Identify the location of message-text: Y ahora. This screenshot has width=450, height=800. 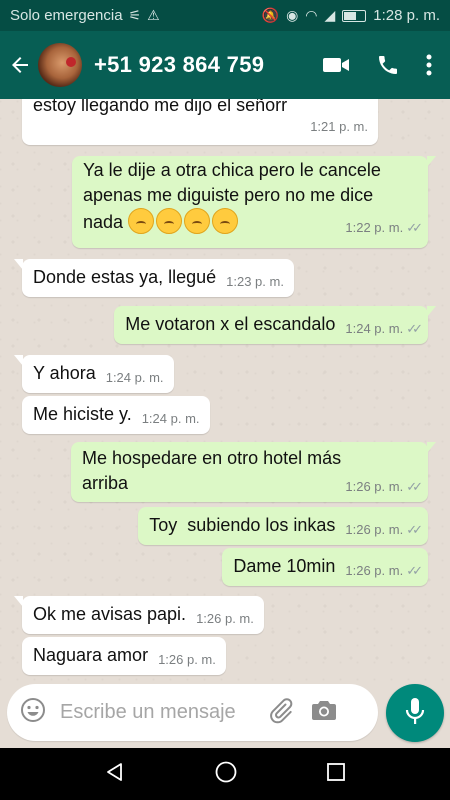
(64, 373).